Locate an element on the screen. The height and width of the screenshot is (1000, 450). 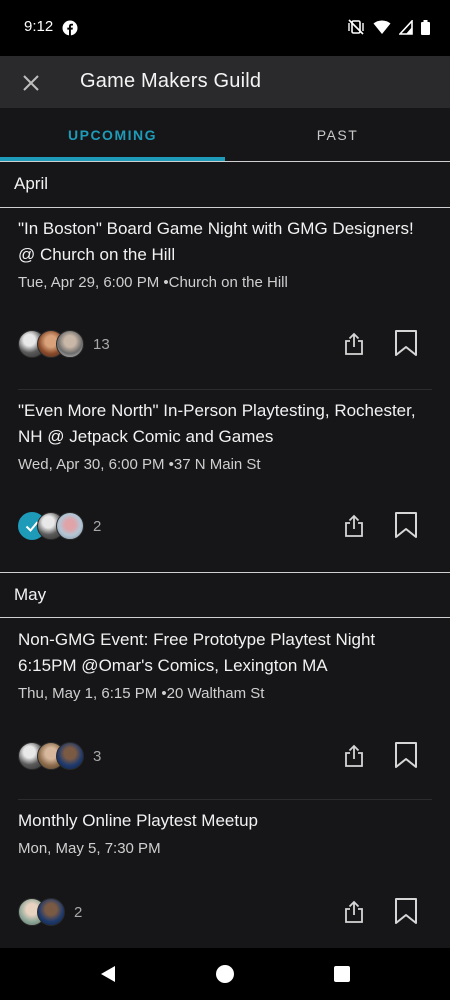
nav-recents-button is located at coordinates (342, 974).